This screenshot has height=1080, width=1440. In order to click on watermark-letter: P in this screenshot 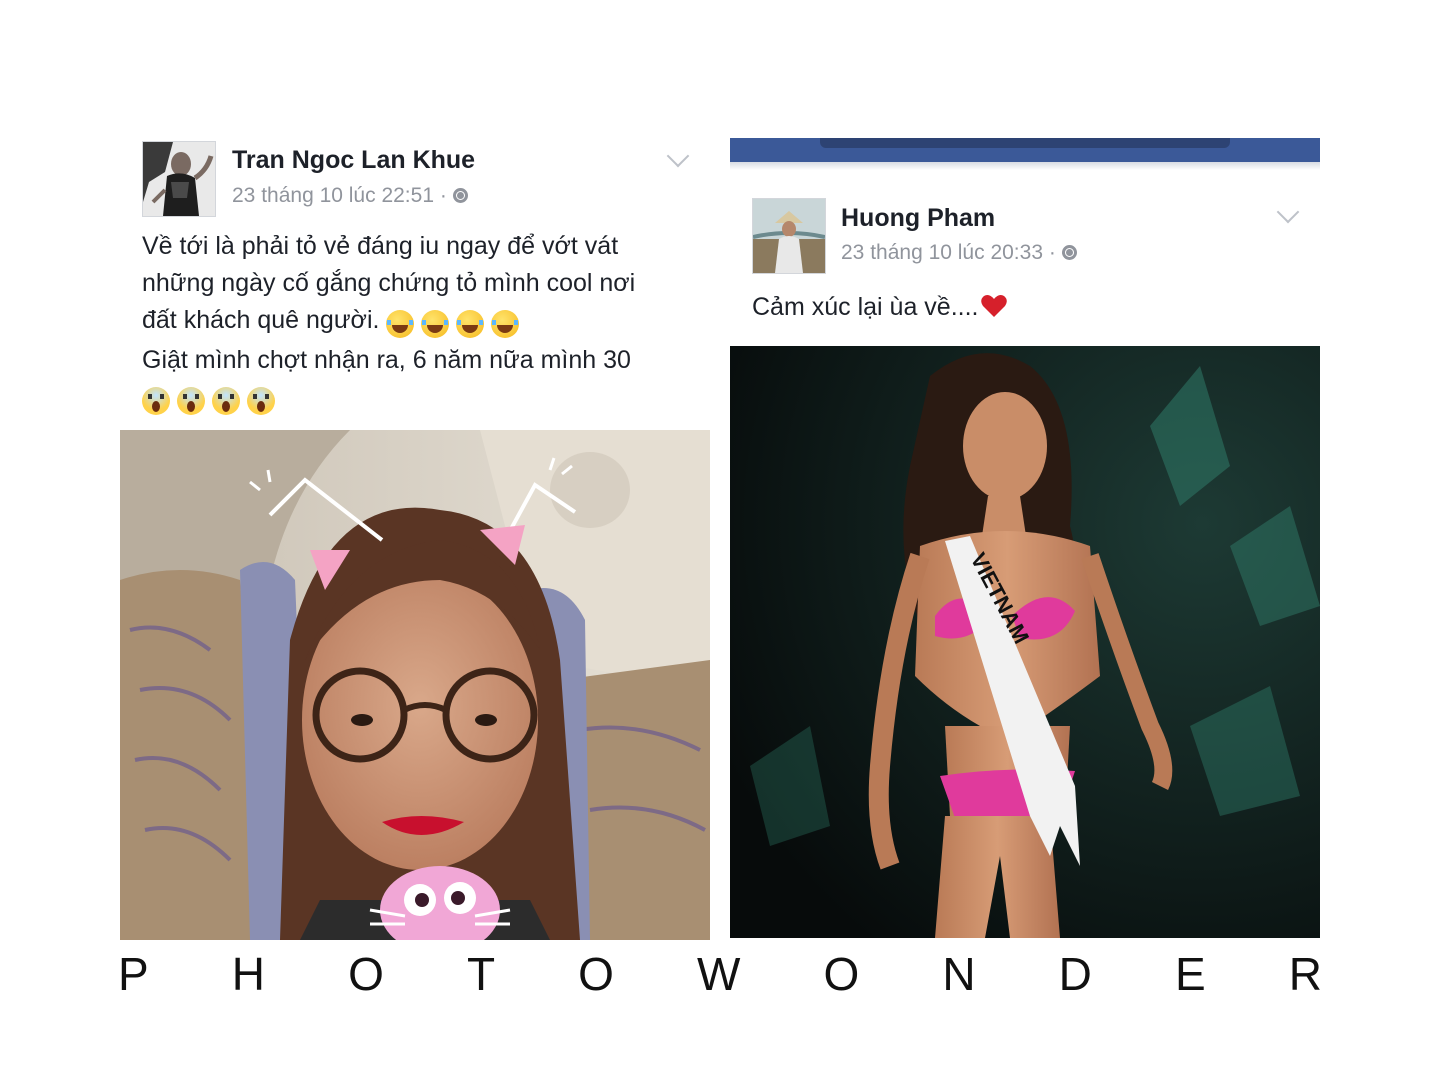, I will do `click(133, 974)`.